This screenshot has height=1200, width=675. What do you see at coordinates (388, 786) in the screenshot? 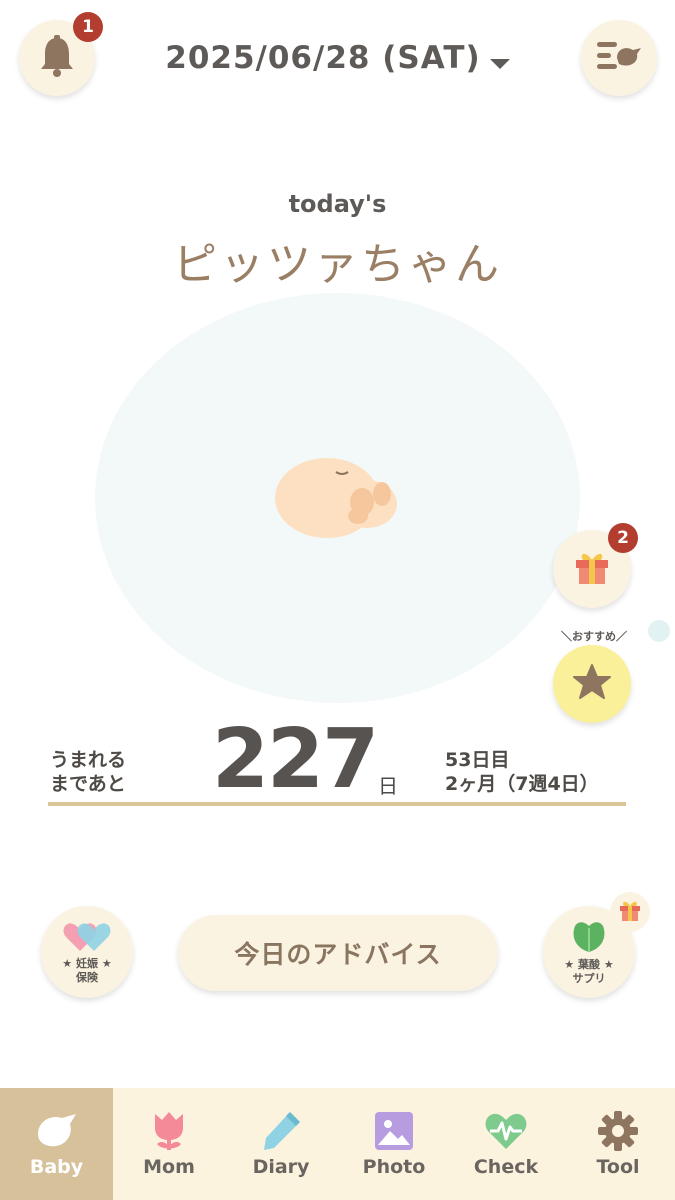
I see `days-unit: 日` at bounding box center [388, 786].